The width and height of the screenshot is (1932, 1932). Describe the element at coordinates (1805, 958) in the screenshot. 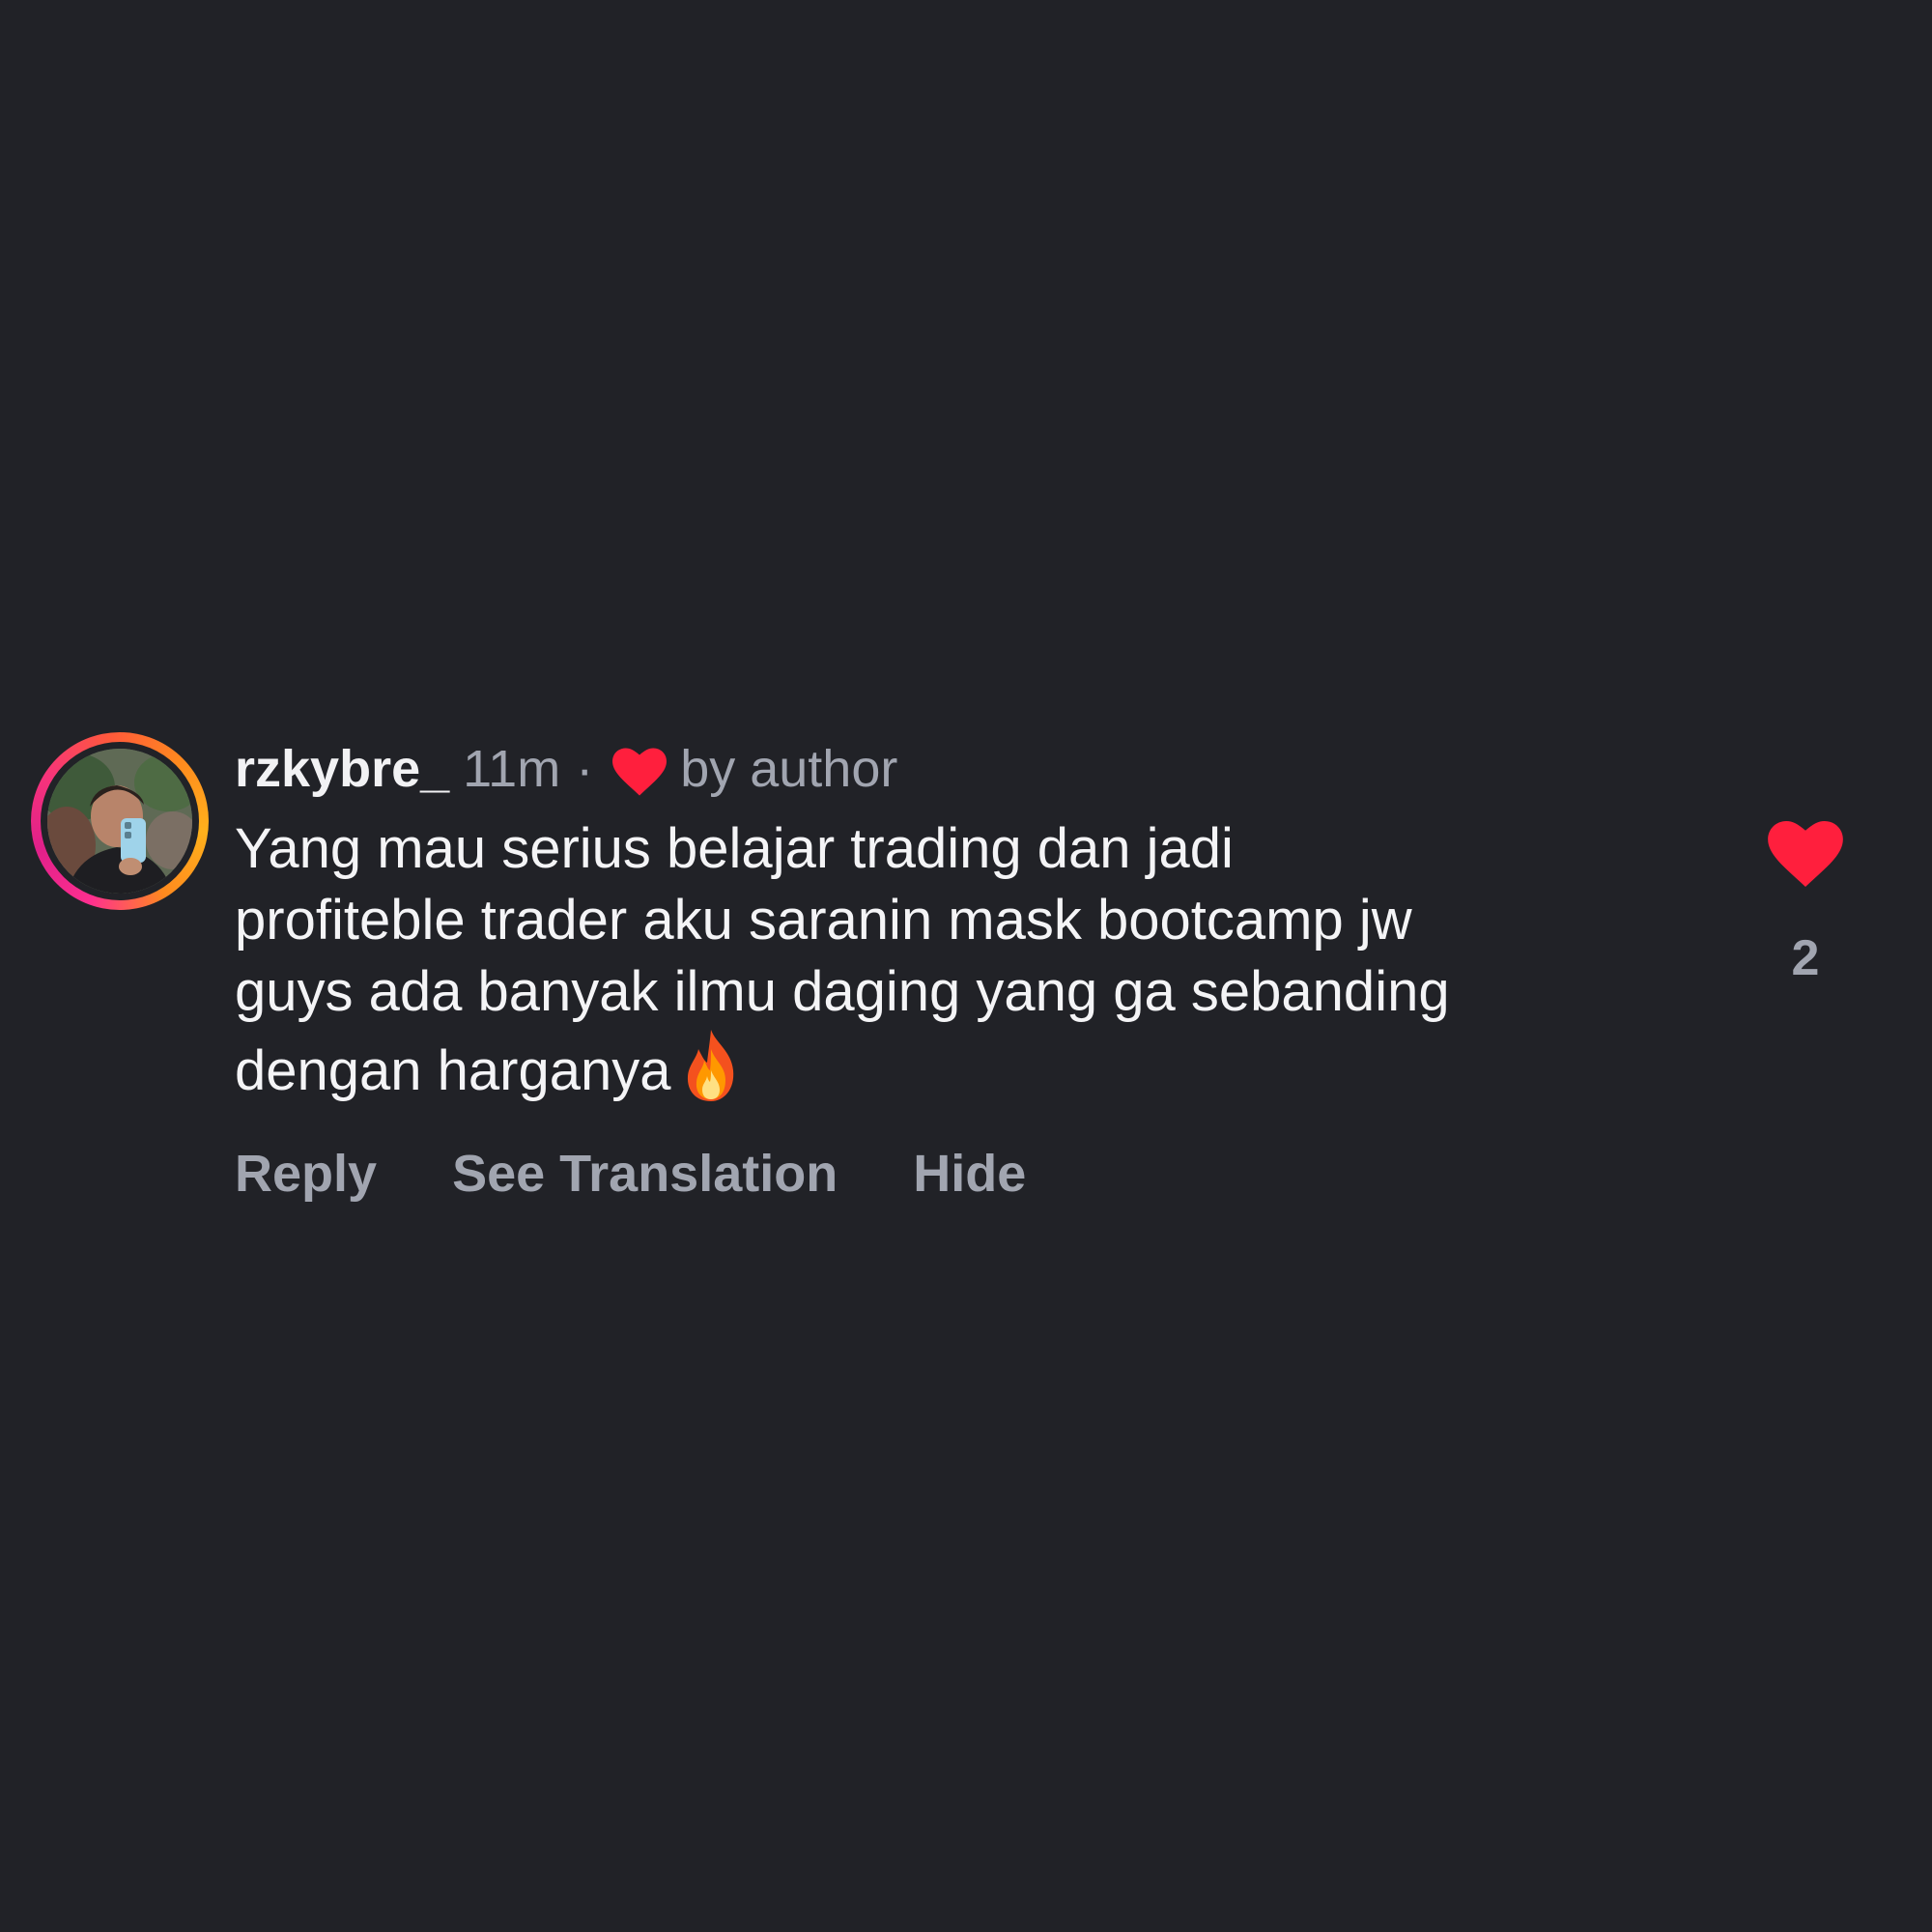

I see `like-count: 2` at that location.